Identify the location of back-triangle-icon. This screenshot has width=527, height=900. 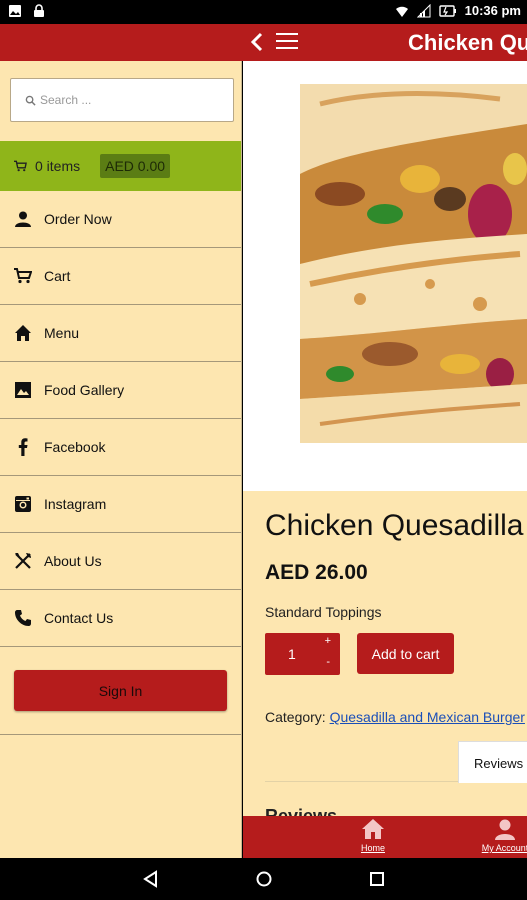
(151, 879).